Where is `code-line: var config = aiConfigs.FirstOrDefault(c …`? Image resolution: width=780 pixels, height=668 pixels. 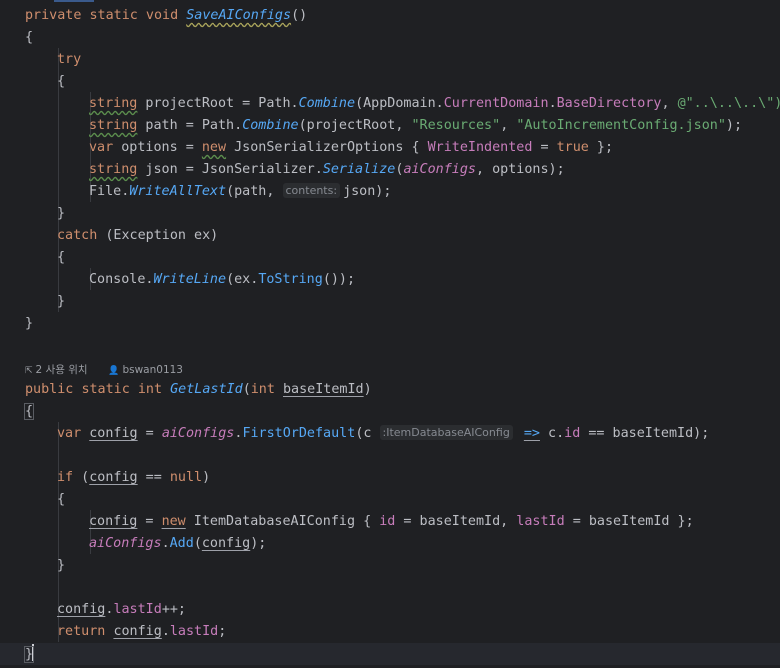
code-line: var config = aiConfigs.FirstOrDefault(c … is located at coordinates (383, 433).